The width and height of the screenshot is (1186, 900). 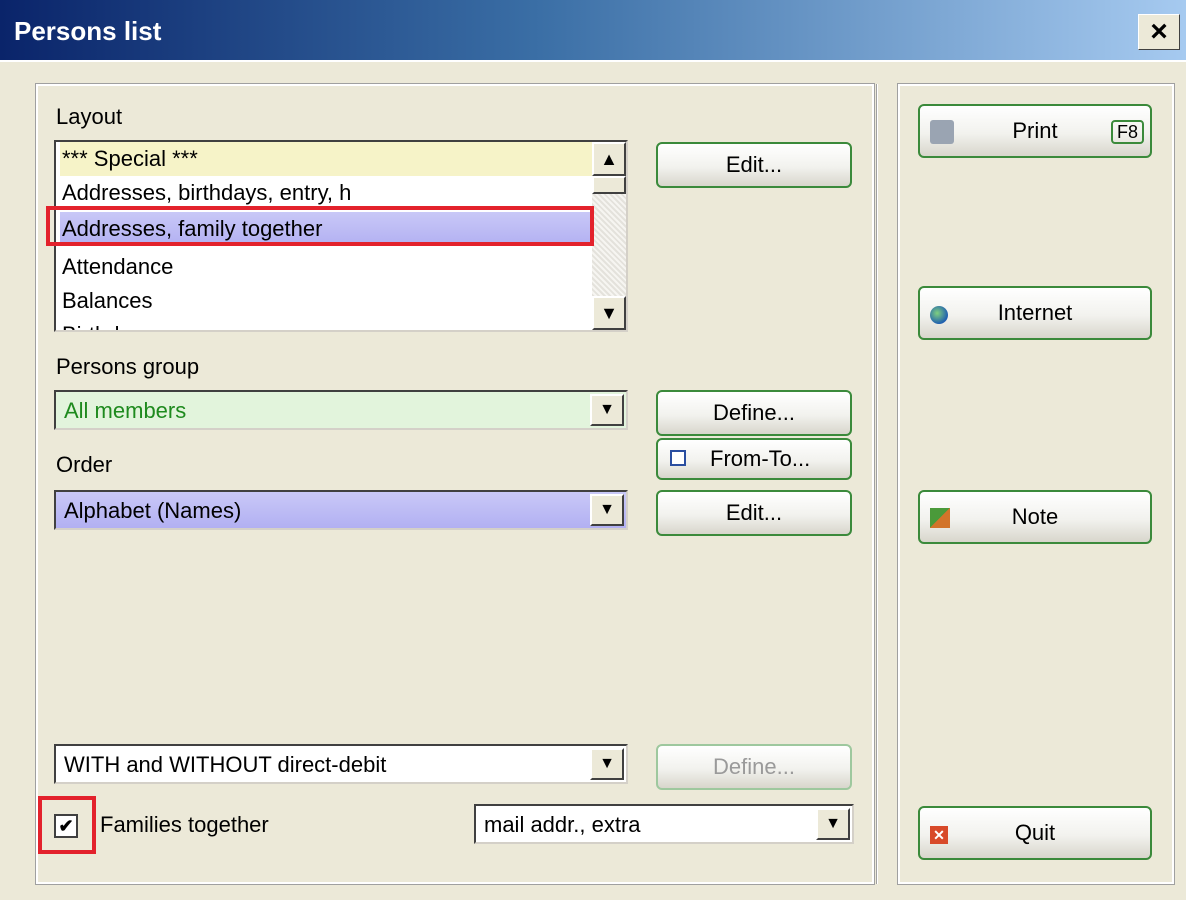 What do you see at coordinates (89, 116) in the screenshot?
I see `layout-label: Layout` at bounding box center [89, 116].